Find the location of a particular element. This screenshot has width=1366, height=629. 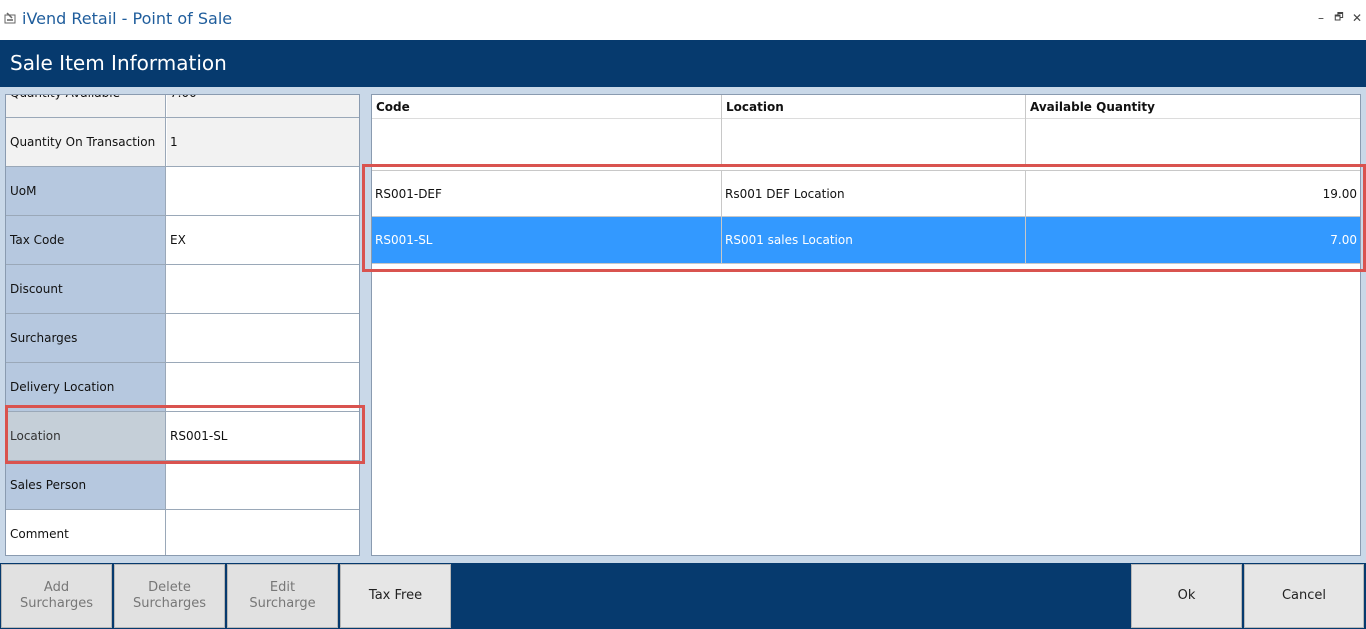

minimize-button: – is located at coordinates (1321, 18).